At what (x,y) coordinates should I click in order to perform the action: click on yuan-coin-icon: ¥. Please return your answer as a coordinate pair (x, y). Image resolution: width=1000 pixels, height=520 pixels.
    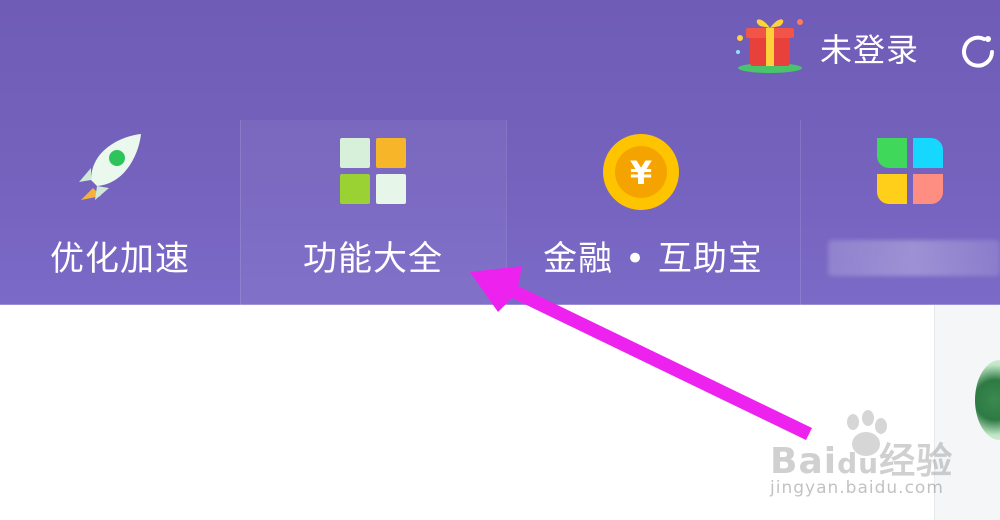
    Looking at the image, I should click on (641, 172).